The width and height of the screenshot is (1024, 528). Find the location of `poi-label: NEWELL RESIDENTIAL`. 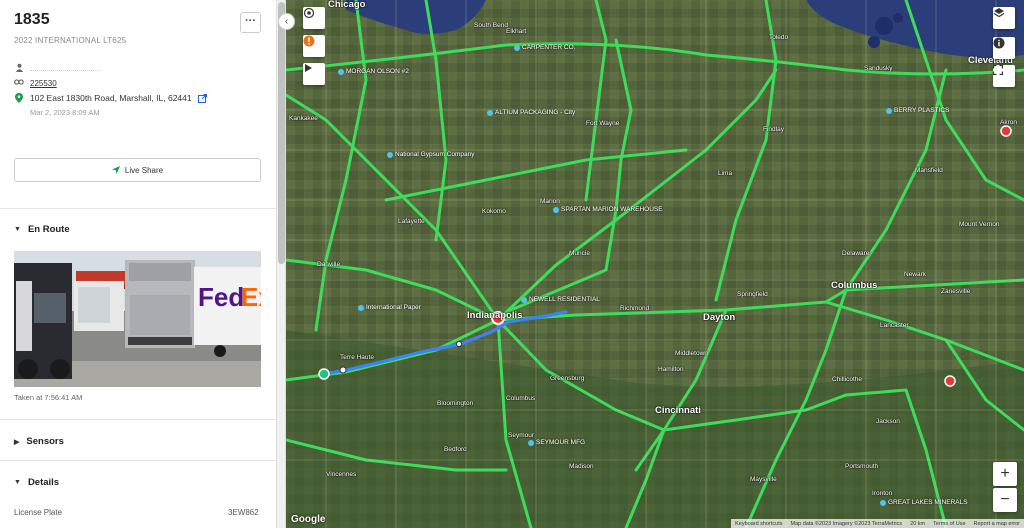

poi-label: NEWELL RESIDENTIAL is located at coordinates (564, 299).